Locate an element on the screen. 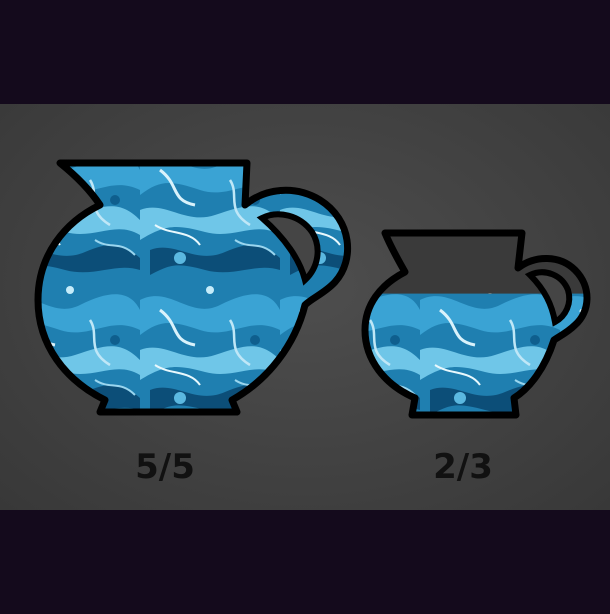  jug-large-label: 5/5 is located at coordinates (165, 467).